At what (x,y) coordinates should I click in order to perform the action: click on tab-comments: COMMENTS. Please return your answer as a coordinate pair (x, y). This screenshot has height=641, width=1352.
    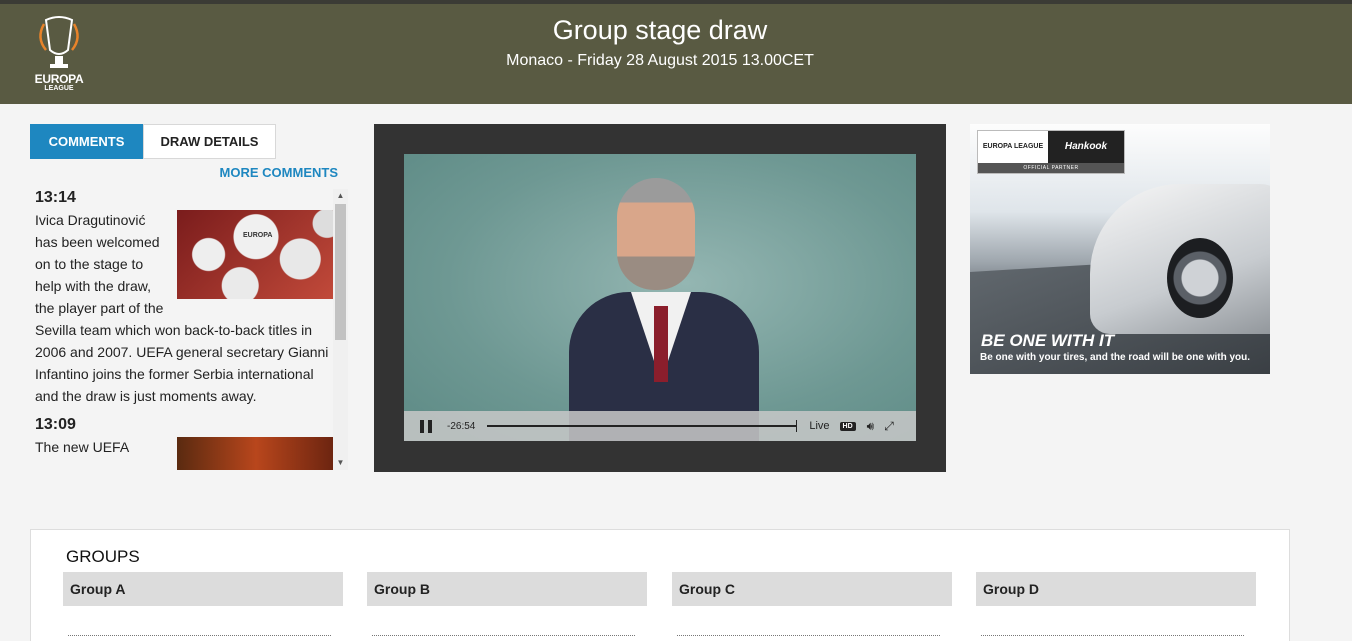
    Looking at the image, I should click on (86, 141).